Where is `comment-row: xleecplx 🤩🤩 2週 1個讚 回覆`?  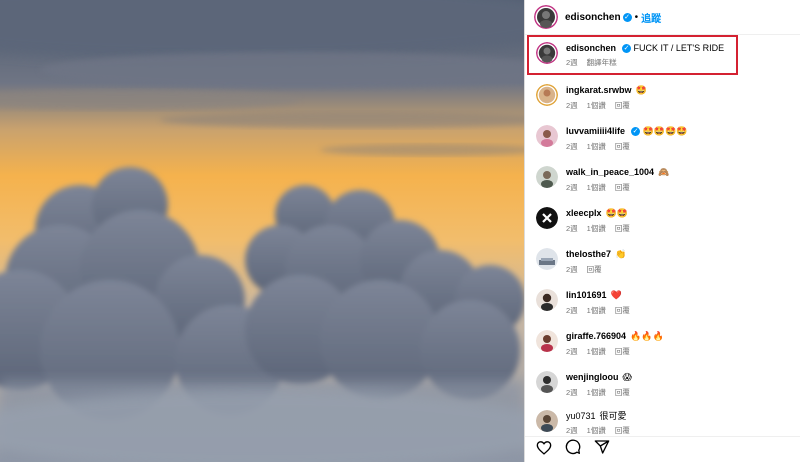 comment-row: xleecplx 🤩🤩 2週 1個讚 回覆 is located at coordinates (587, 221).